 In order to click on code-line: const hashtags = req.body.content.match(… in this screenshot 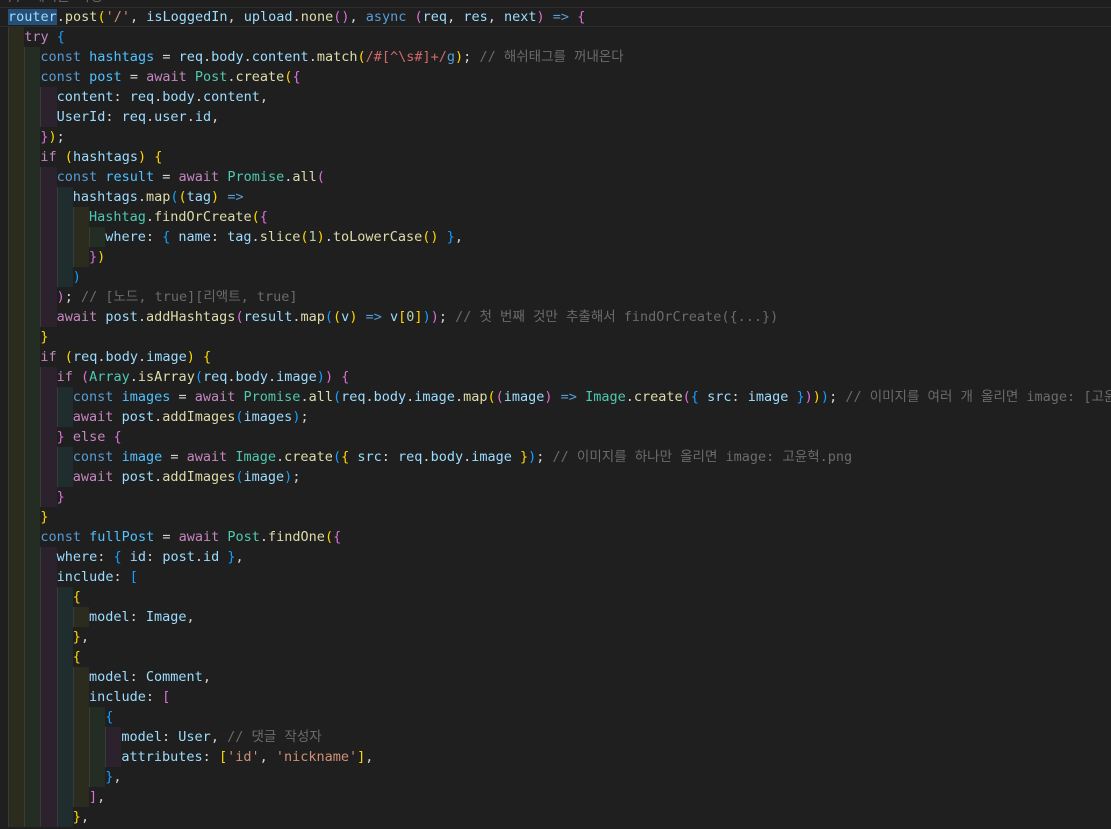, I will do `click(555, 57)`.